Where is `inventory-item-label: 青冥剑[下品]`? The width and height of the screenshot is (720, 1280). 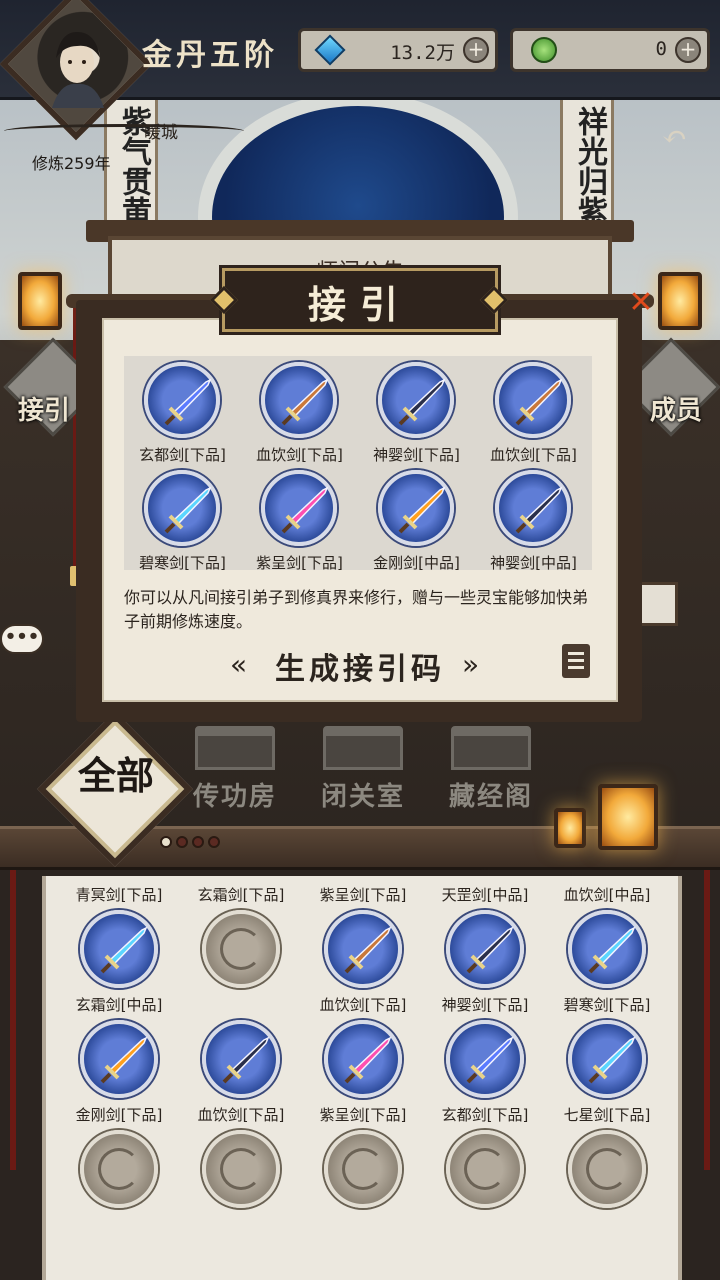 inventory-item-label: 青冥剑[下品] is located at coordinates (119, 895).